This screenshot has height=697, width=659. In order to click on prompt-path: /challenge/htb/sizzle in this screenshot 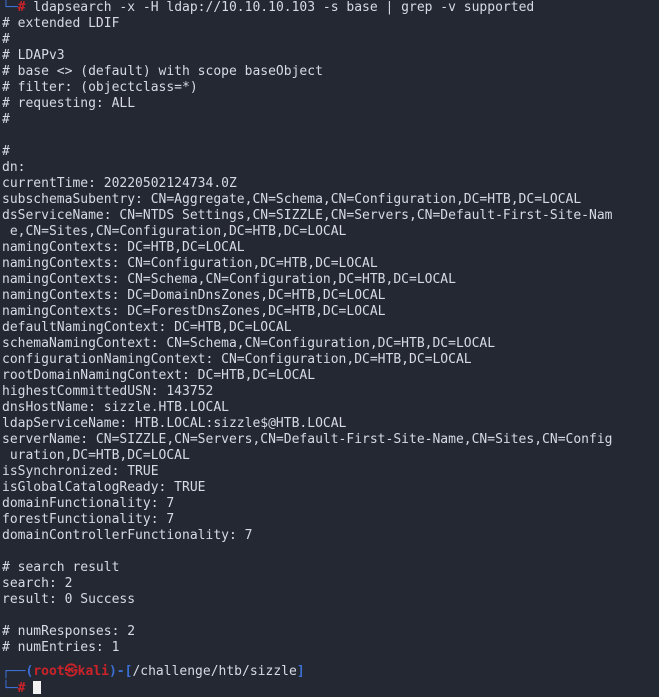, I will do `click(214, 671)`.